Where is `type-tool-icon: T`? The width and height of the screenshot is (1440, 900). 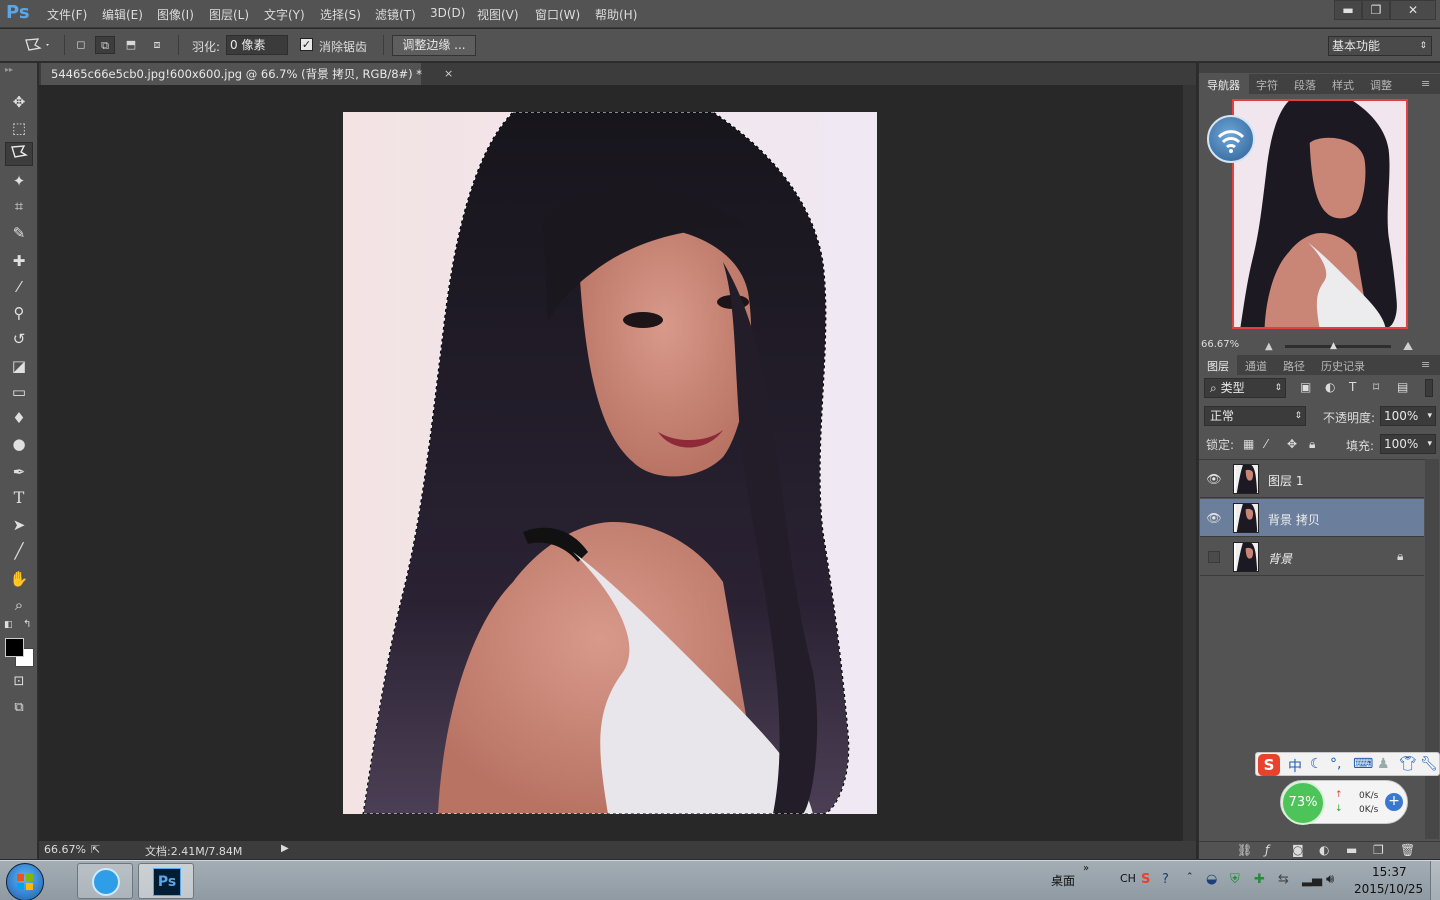
type-tool-icon: T is located at coordinates (19, 498).